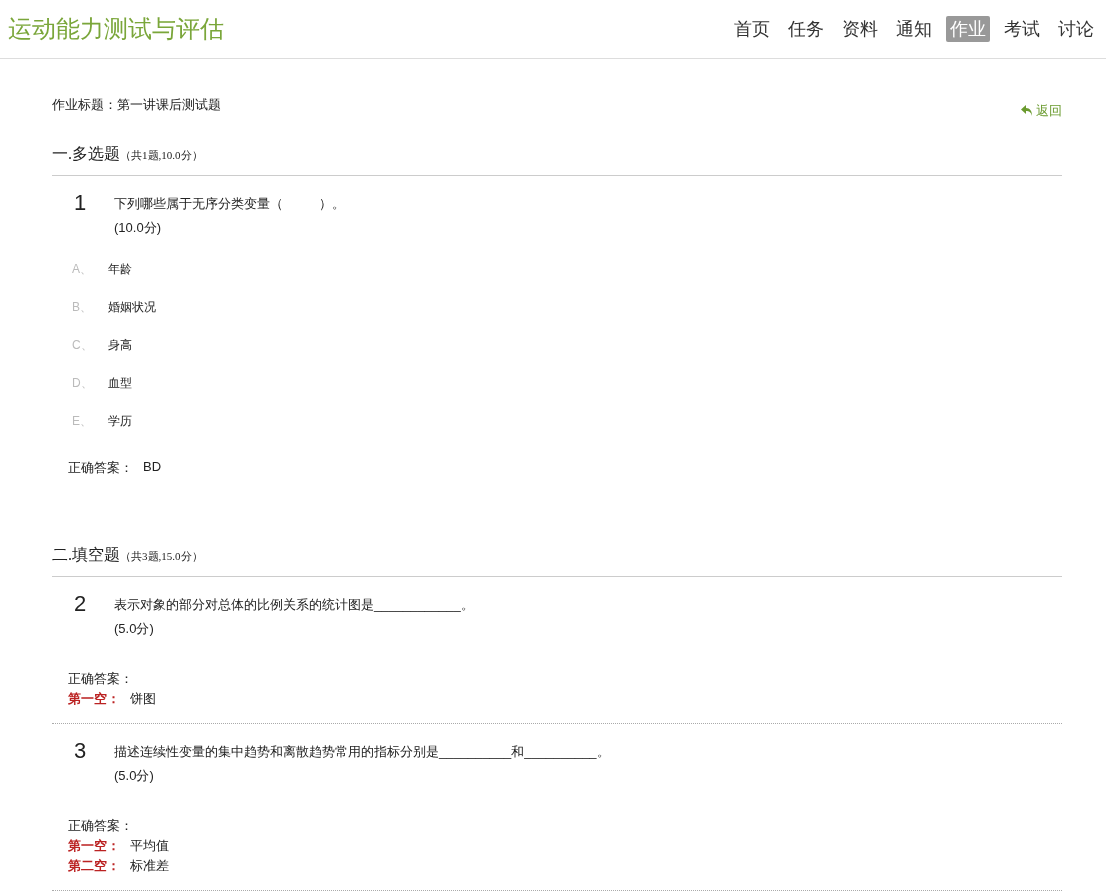  What do you see at coordinates (860, 29) in the screenshot?
I see `nav-tab: 资料` at bounding box center [860, 29].